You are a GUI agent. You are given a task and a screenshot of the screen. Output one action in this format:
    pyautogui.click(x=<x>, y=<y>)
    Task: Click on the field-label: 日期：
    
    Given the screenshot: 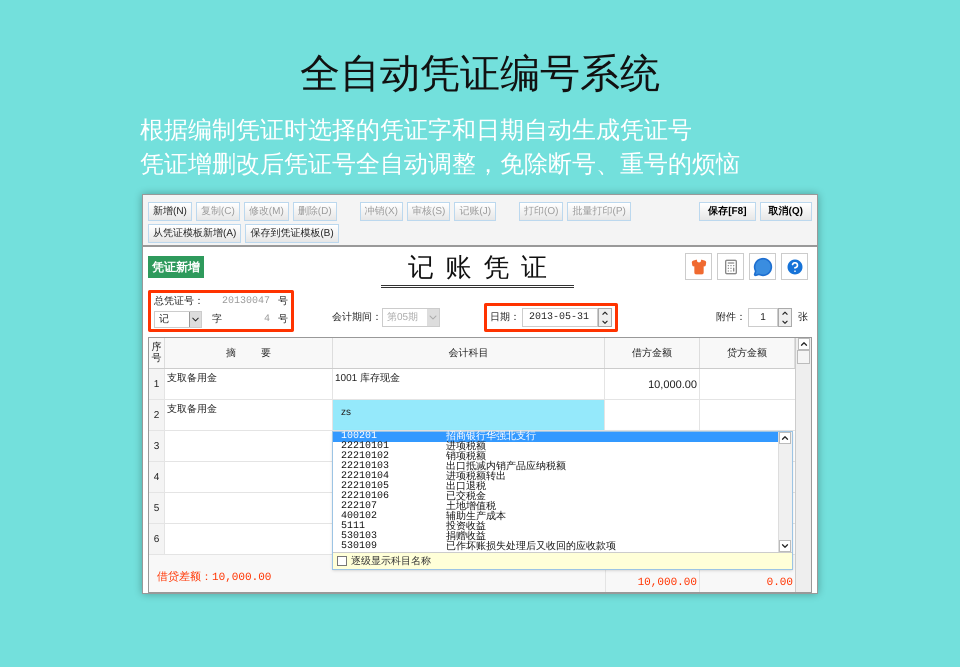 What is the action you would take?
    pyautogui.click(x=505, y=317)
    